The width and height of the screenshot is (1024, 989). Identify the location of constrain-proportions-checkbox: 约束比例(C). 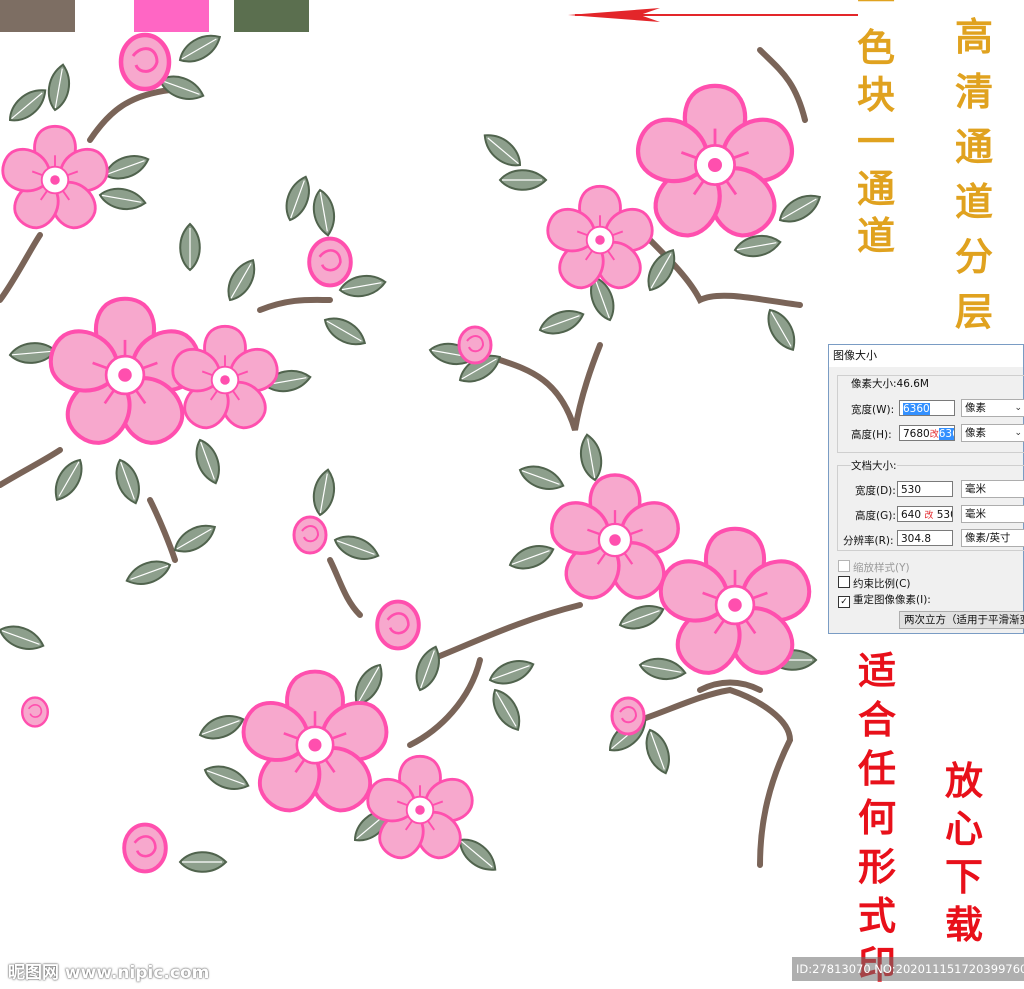
(874, 583).